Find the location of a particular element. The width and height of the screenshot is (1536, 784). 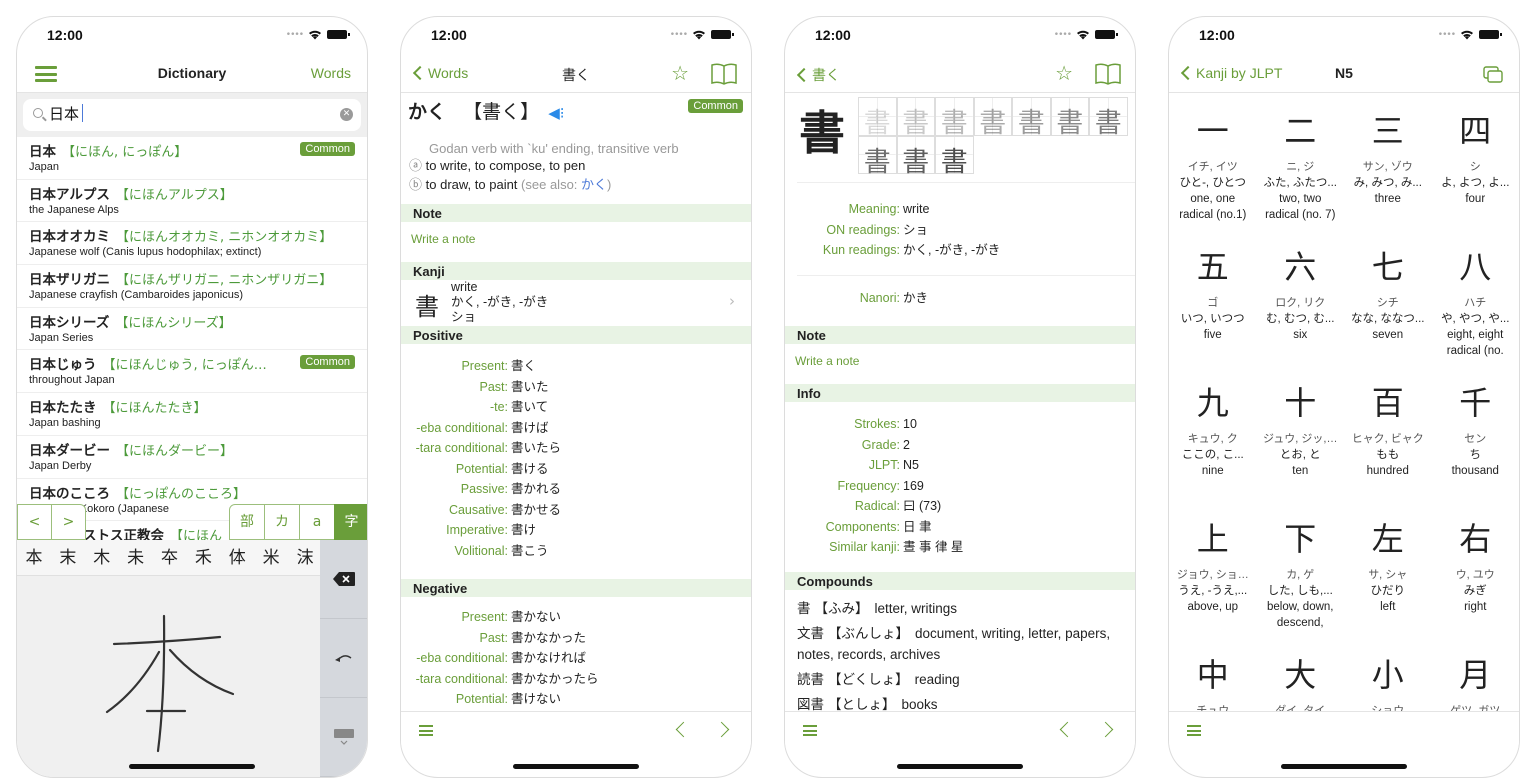

delete-key is located at coordinates (343, 579).